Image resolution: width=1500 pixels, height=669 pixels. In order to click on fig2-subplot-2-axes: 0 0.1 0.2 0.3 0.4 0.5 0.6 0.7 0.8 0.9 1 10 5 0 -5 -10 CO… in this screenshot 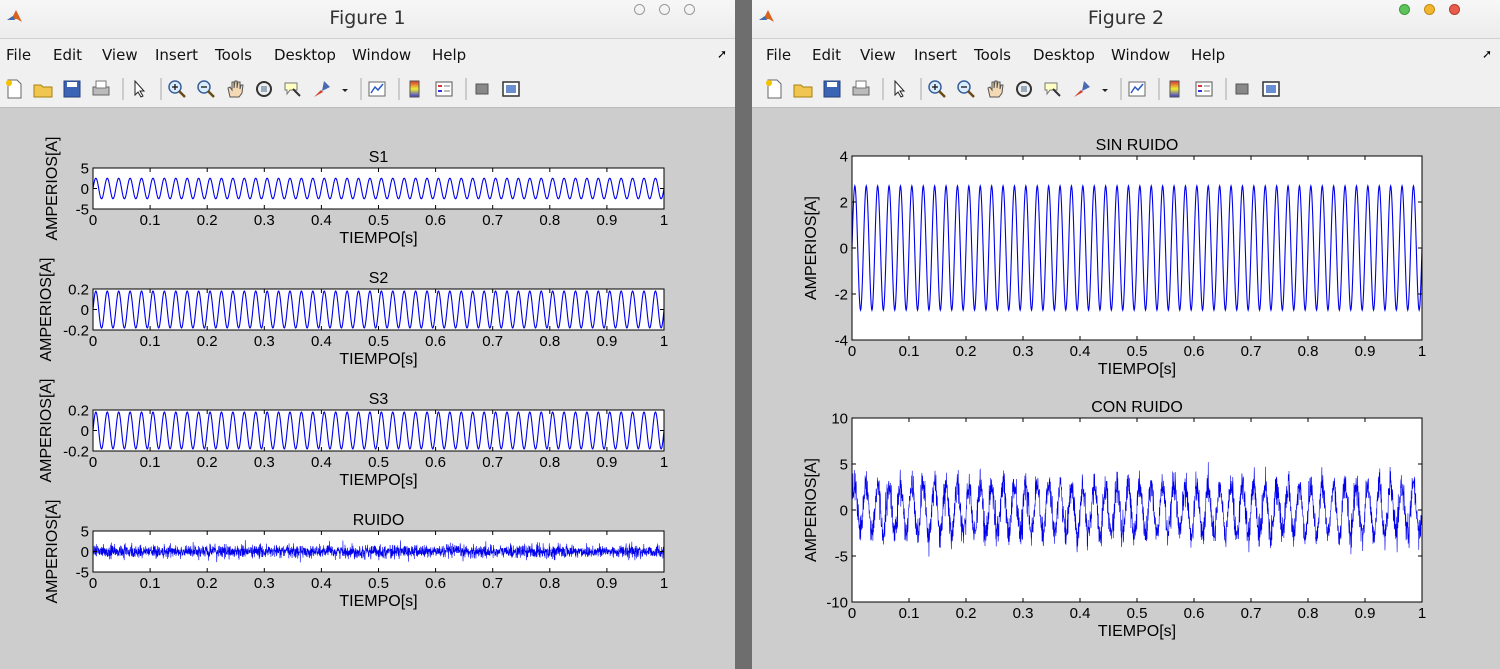, I will do `click(1114, 519)`.